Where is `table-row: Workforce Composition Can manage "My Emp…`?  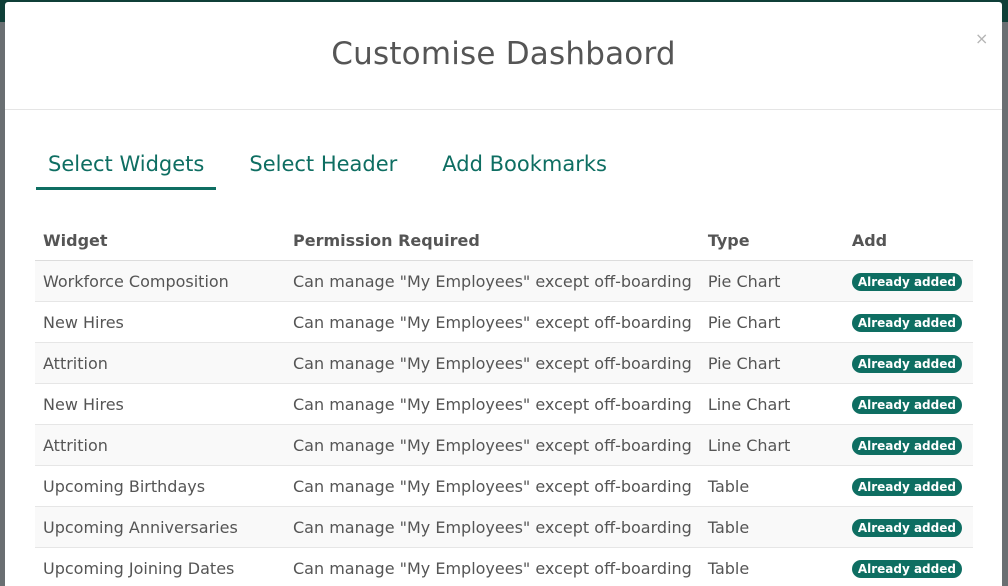
table-row: Workforce Composition Can manage "My Emp… is located at coordinates (504, 281).